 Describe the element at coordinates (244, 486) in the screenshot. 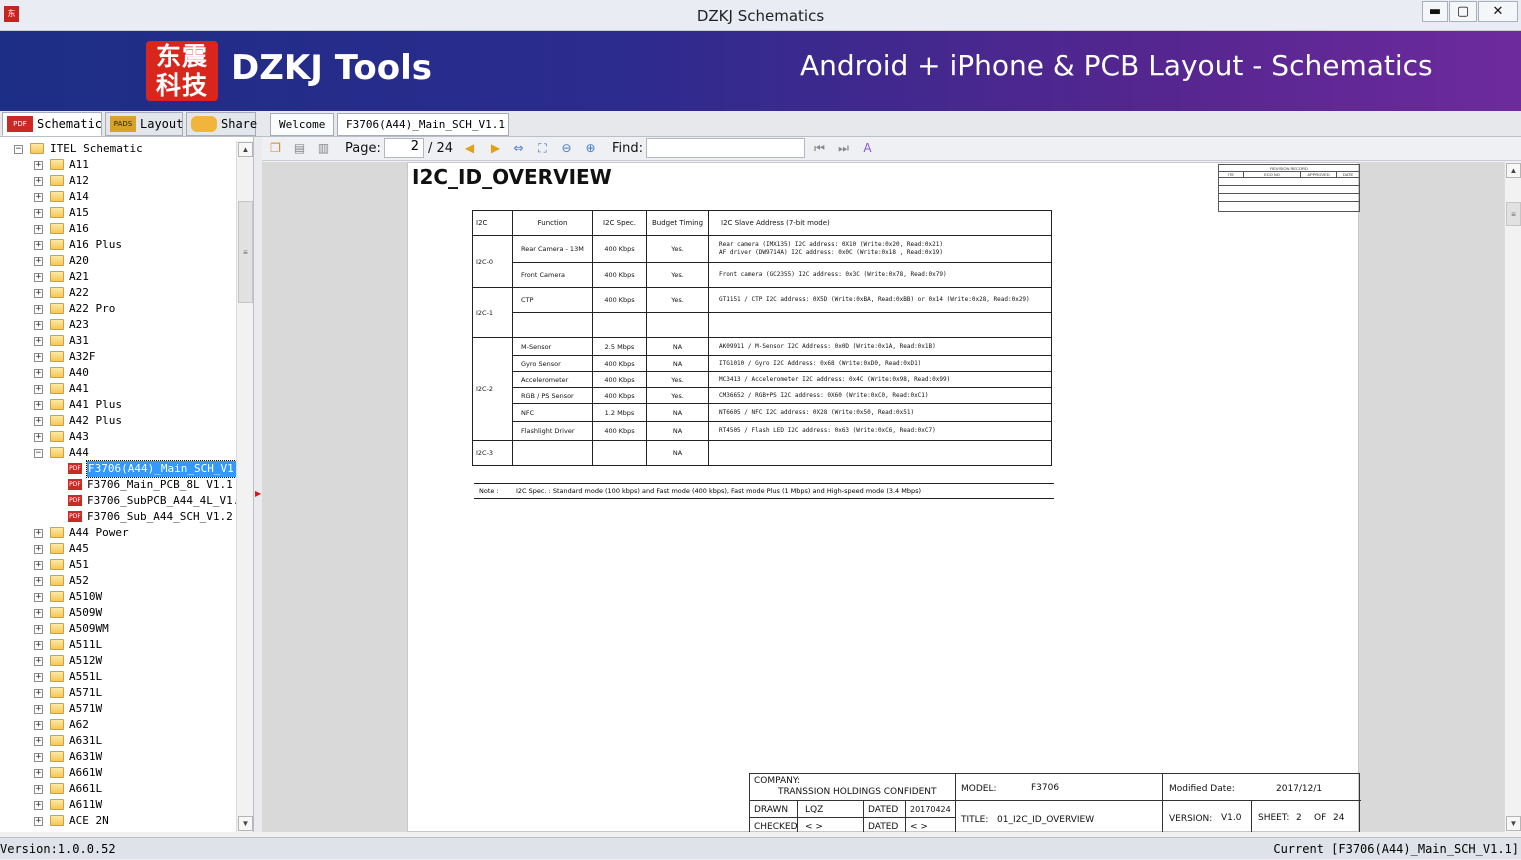

I see `tree-scrollbar: ▲ ≡ ▼` at that location.